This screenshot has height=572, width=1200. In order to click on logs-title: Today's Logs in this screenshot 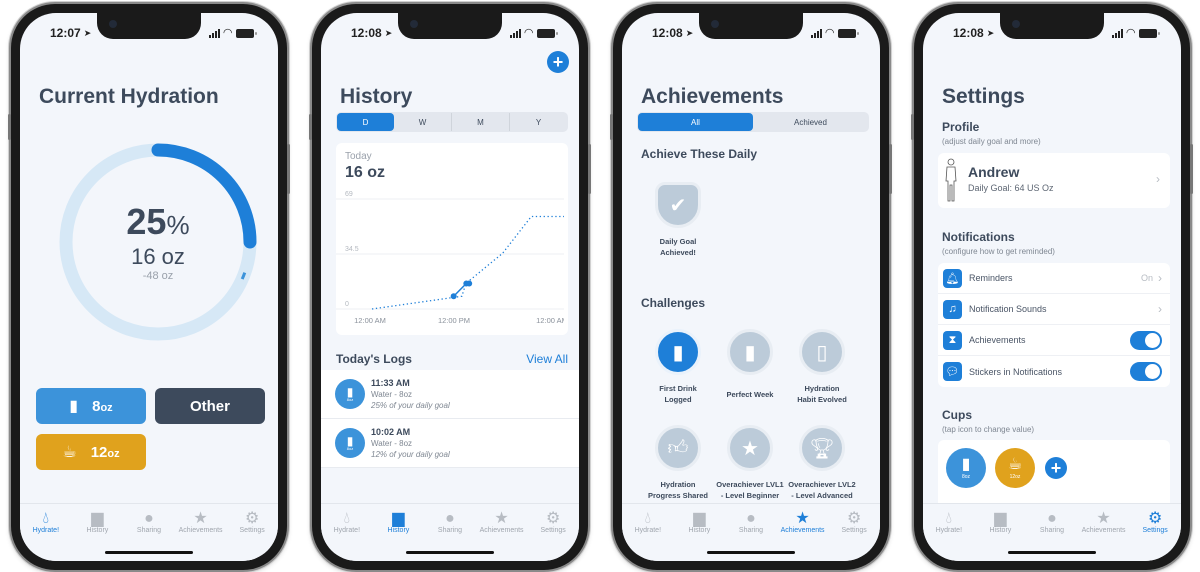, I will do `click(374, 359)`.